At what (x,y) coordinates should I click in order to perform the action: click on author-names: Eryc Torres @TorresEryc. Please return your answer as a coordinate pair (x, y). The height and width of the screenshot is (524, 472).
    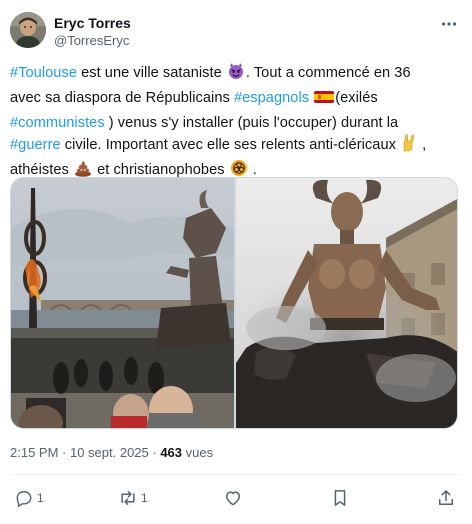
    Looking at the image, I should click on (92, 31).